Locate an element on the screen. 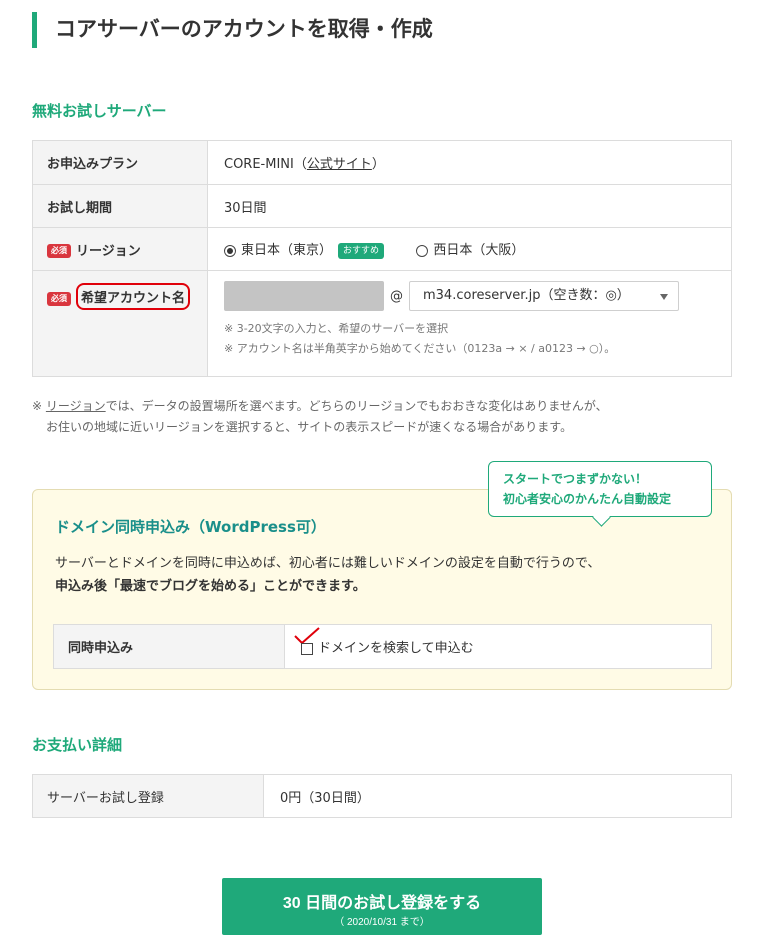 The height and width of the screenshot is (942, 771). recommended-badge: おすすめ is located at coordinates (361, 250).